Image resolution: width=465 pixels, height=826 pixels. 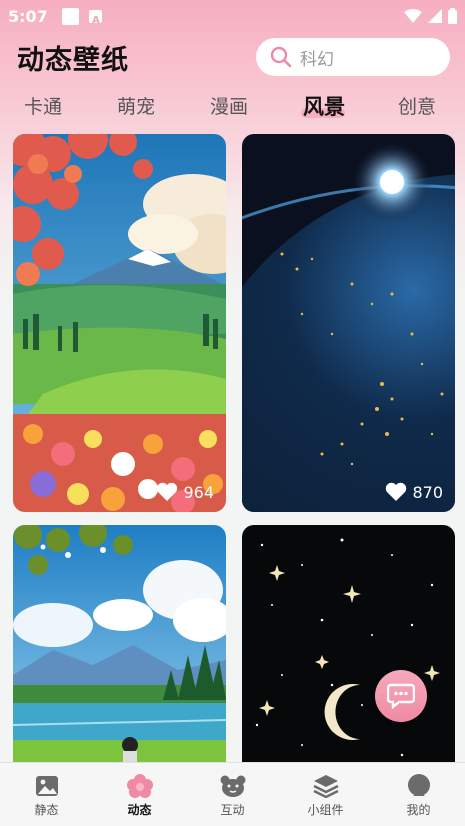 I want to click on nav-label: 互动, so click(x=232, y=810).